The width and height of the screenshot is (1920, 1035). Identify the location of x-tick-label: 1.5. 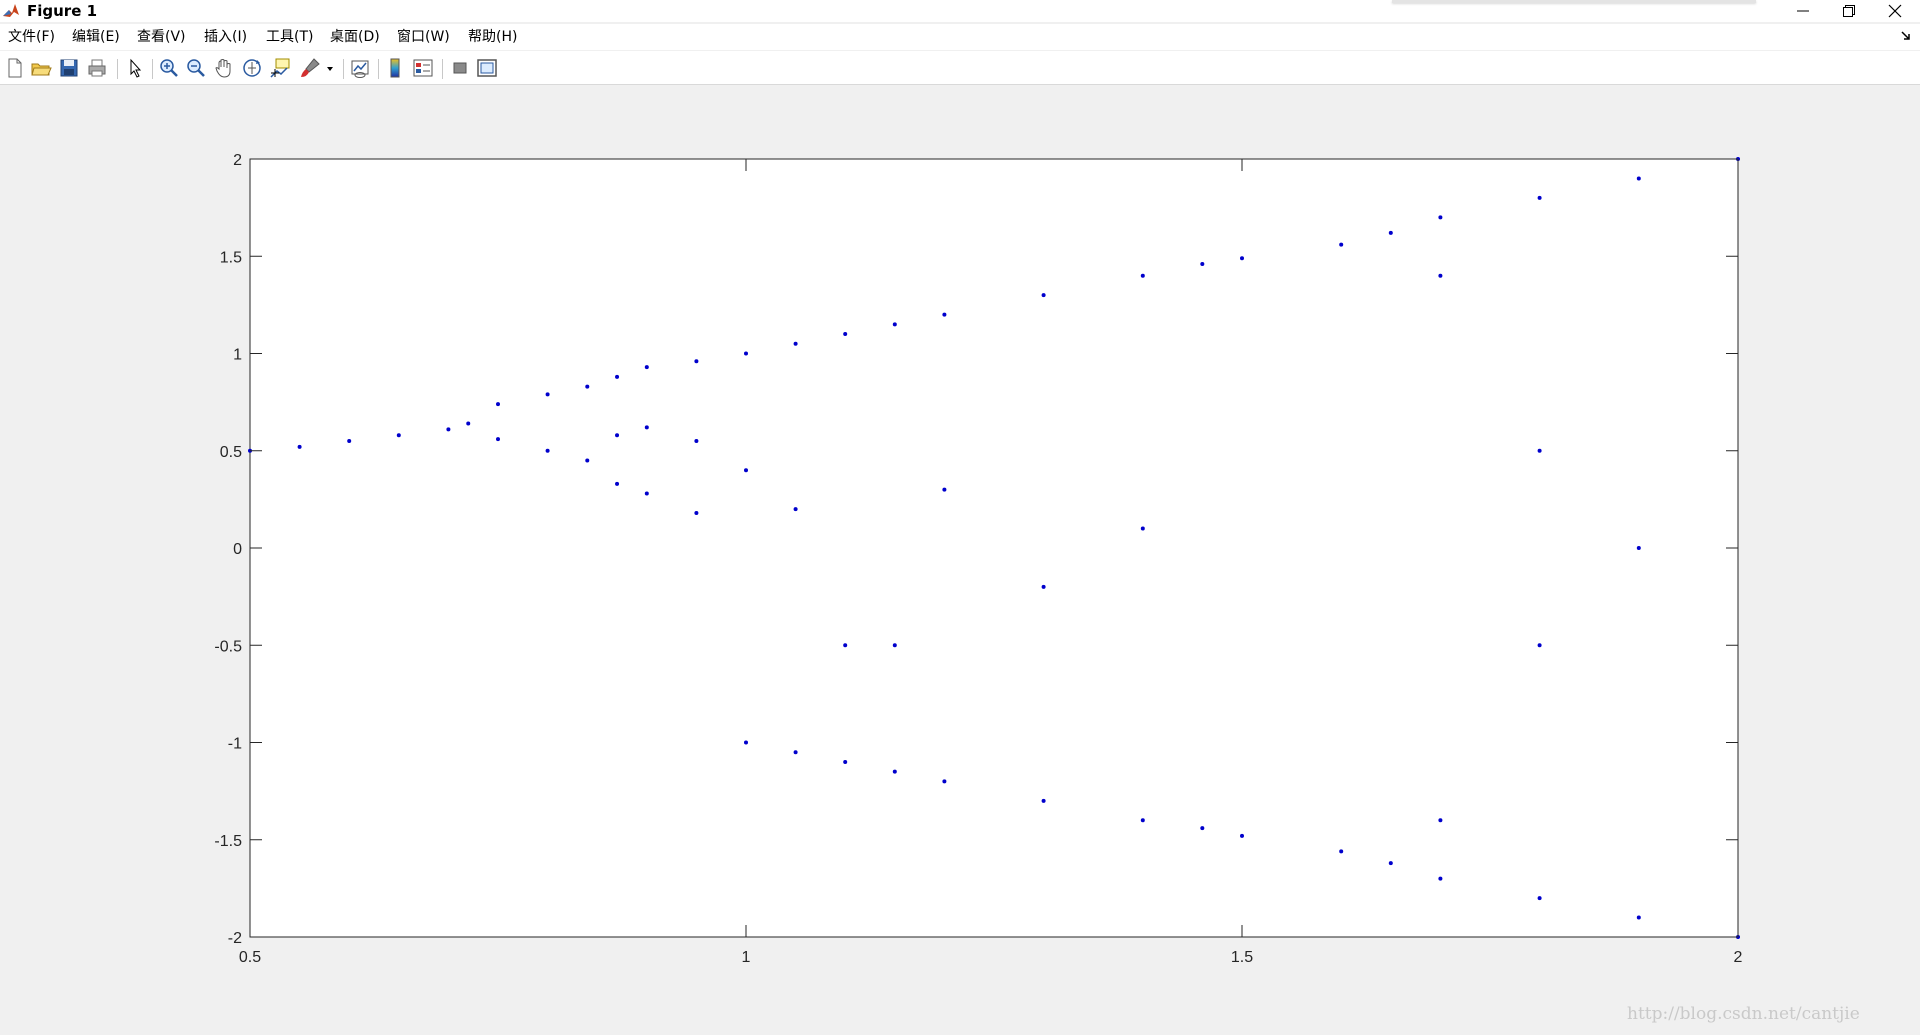
(1242, 957).